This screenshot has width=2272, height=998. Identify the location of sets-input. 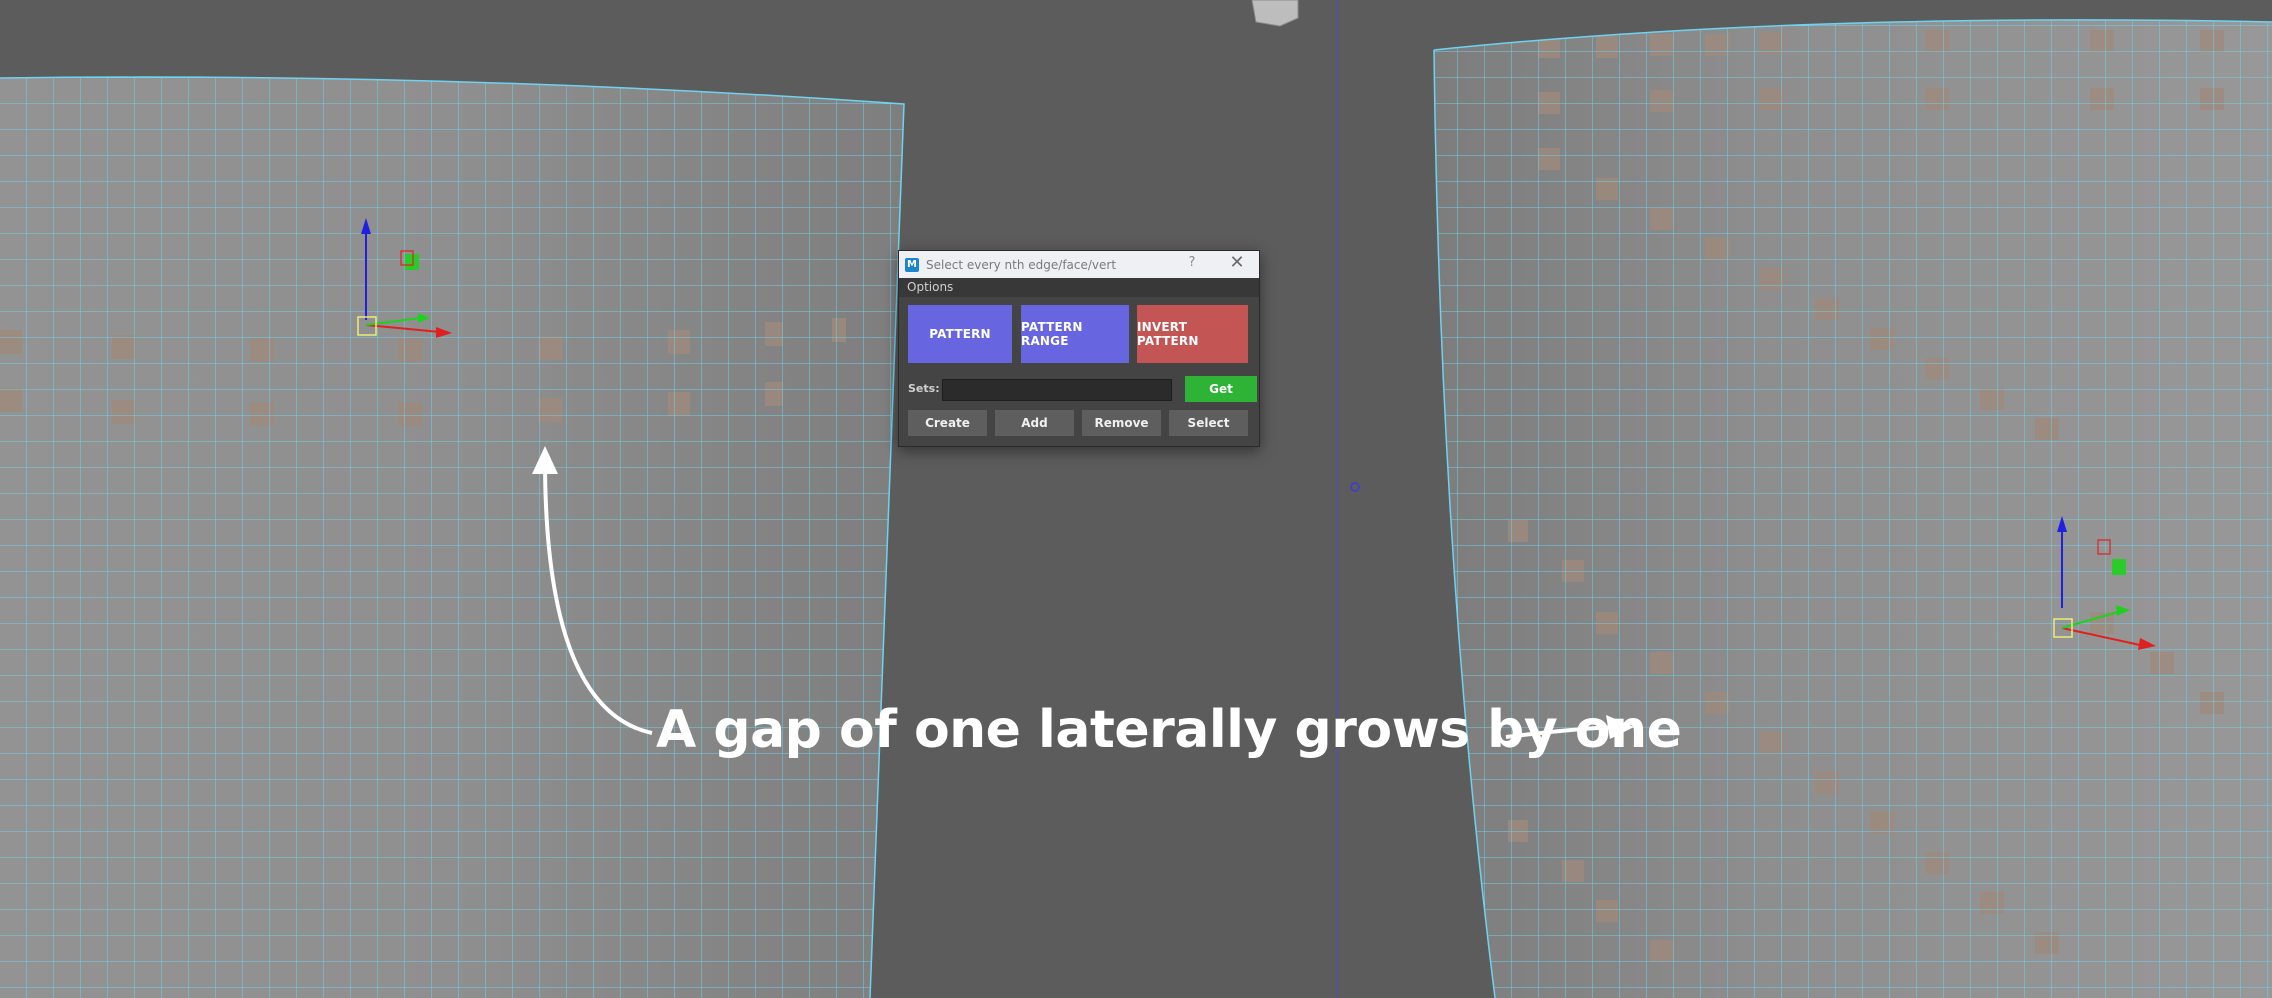
(1057, 390).